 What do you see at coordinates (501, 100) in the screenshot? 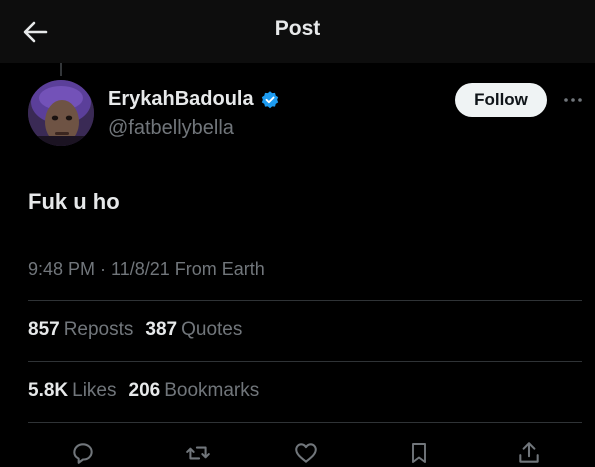
I see `follow-button: Follow` at bounding box center [501, 100].